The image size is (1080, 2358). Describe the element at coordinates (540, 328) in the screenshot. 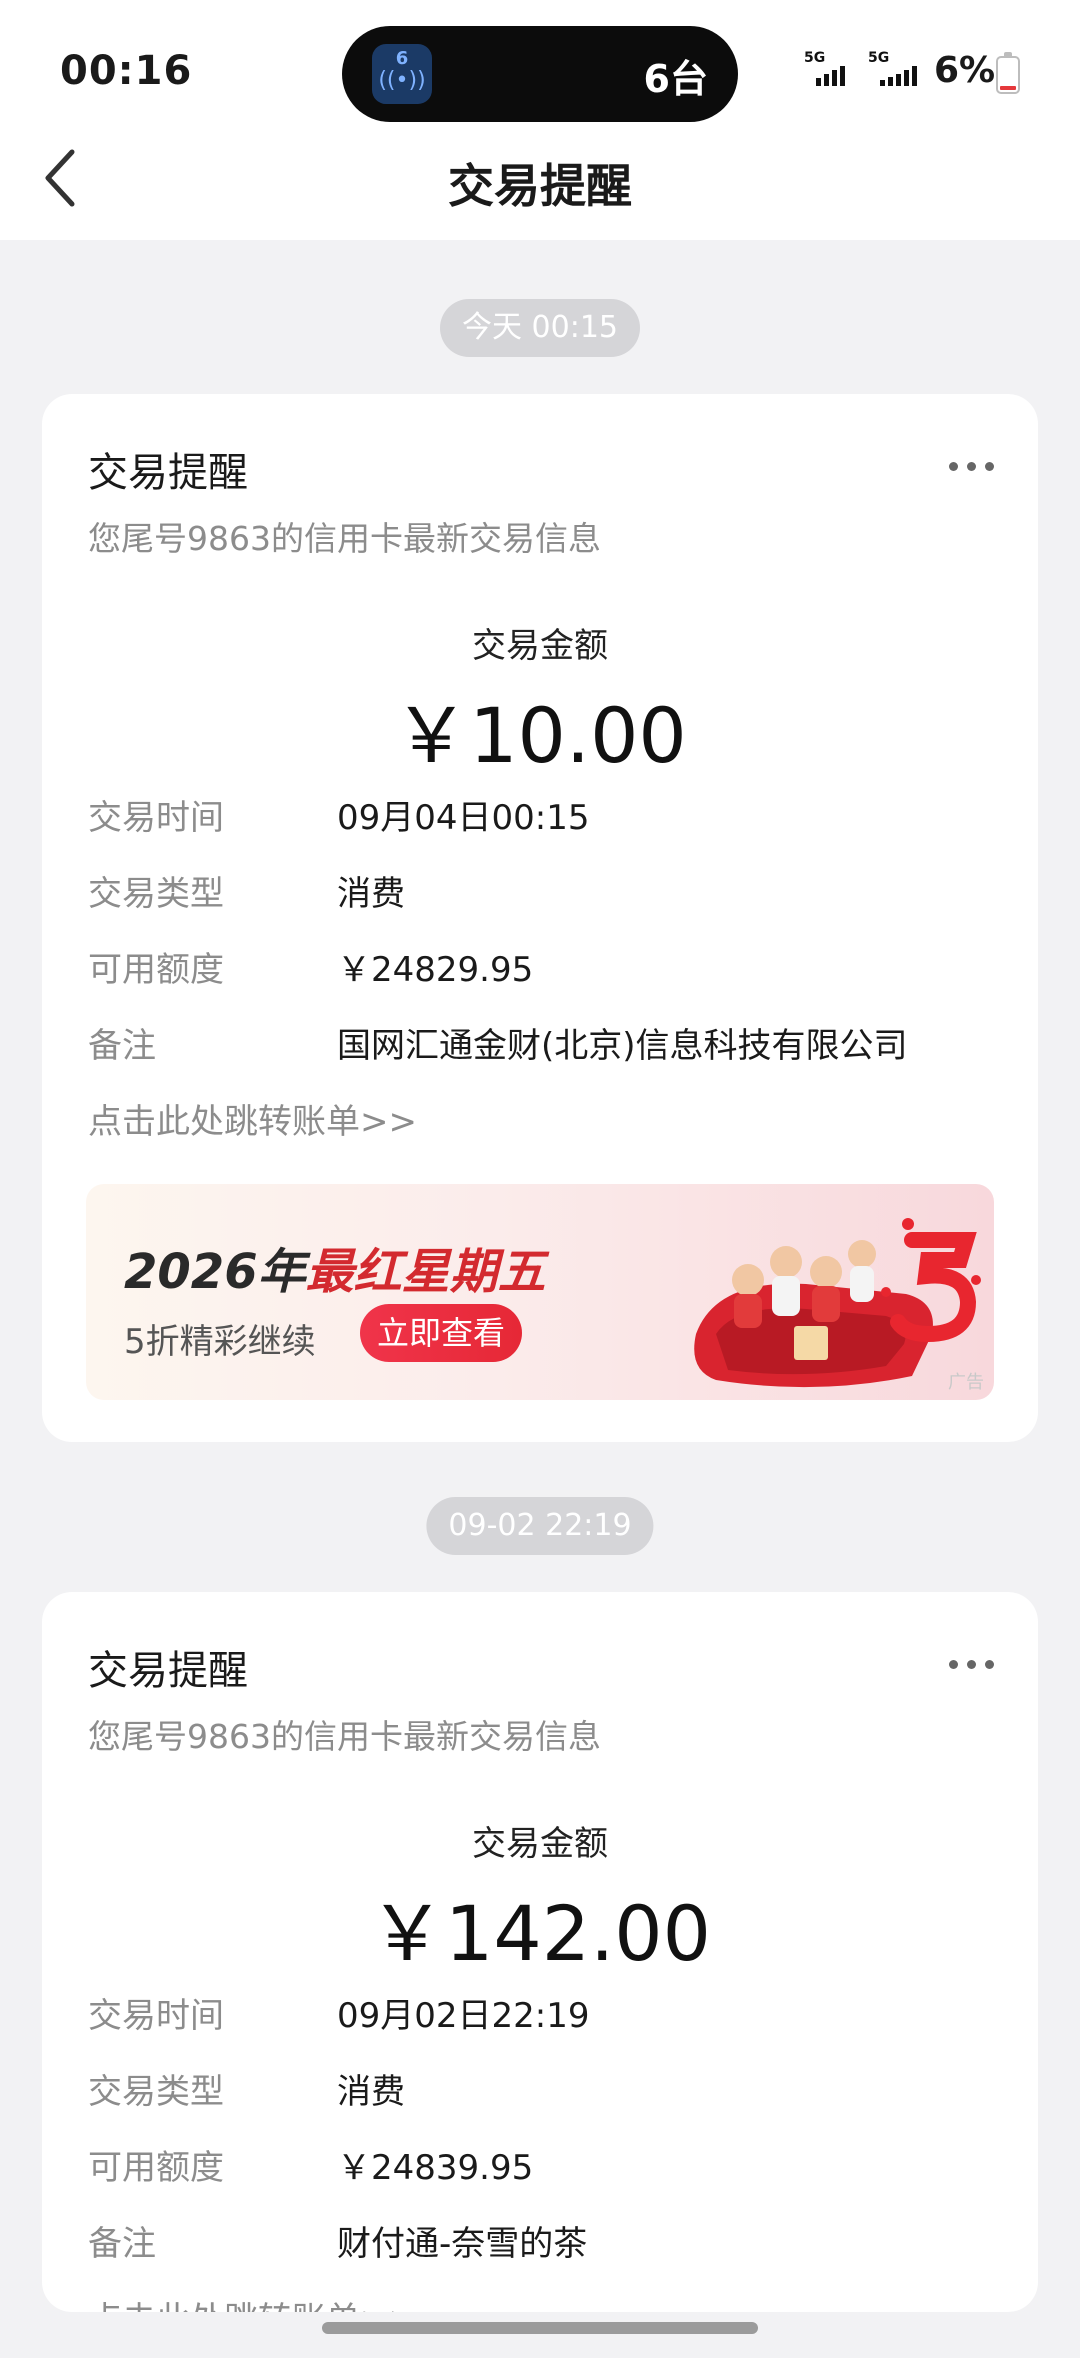

I see `timestamp-chip: 今天 00:15` at that location.